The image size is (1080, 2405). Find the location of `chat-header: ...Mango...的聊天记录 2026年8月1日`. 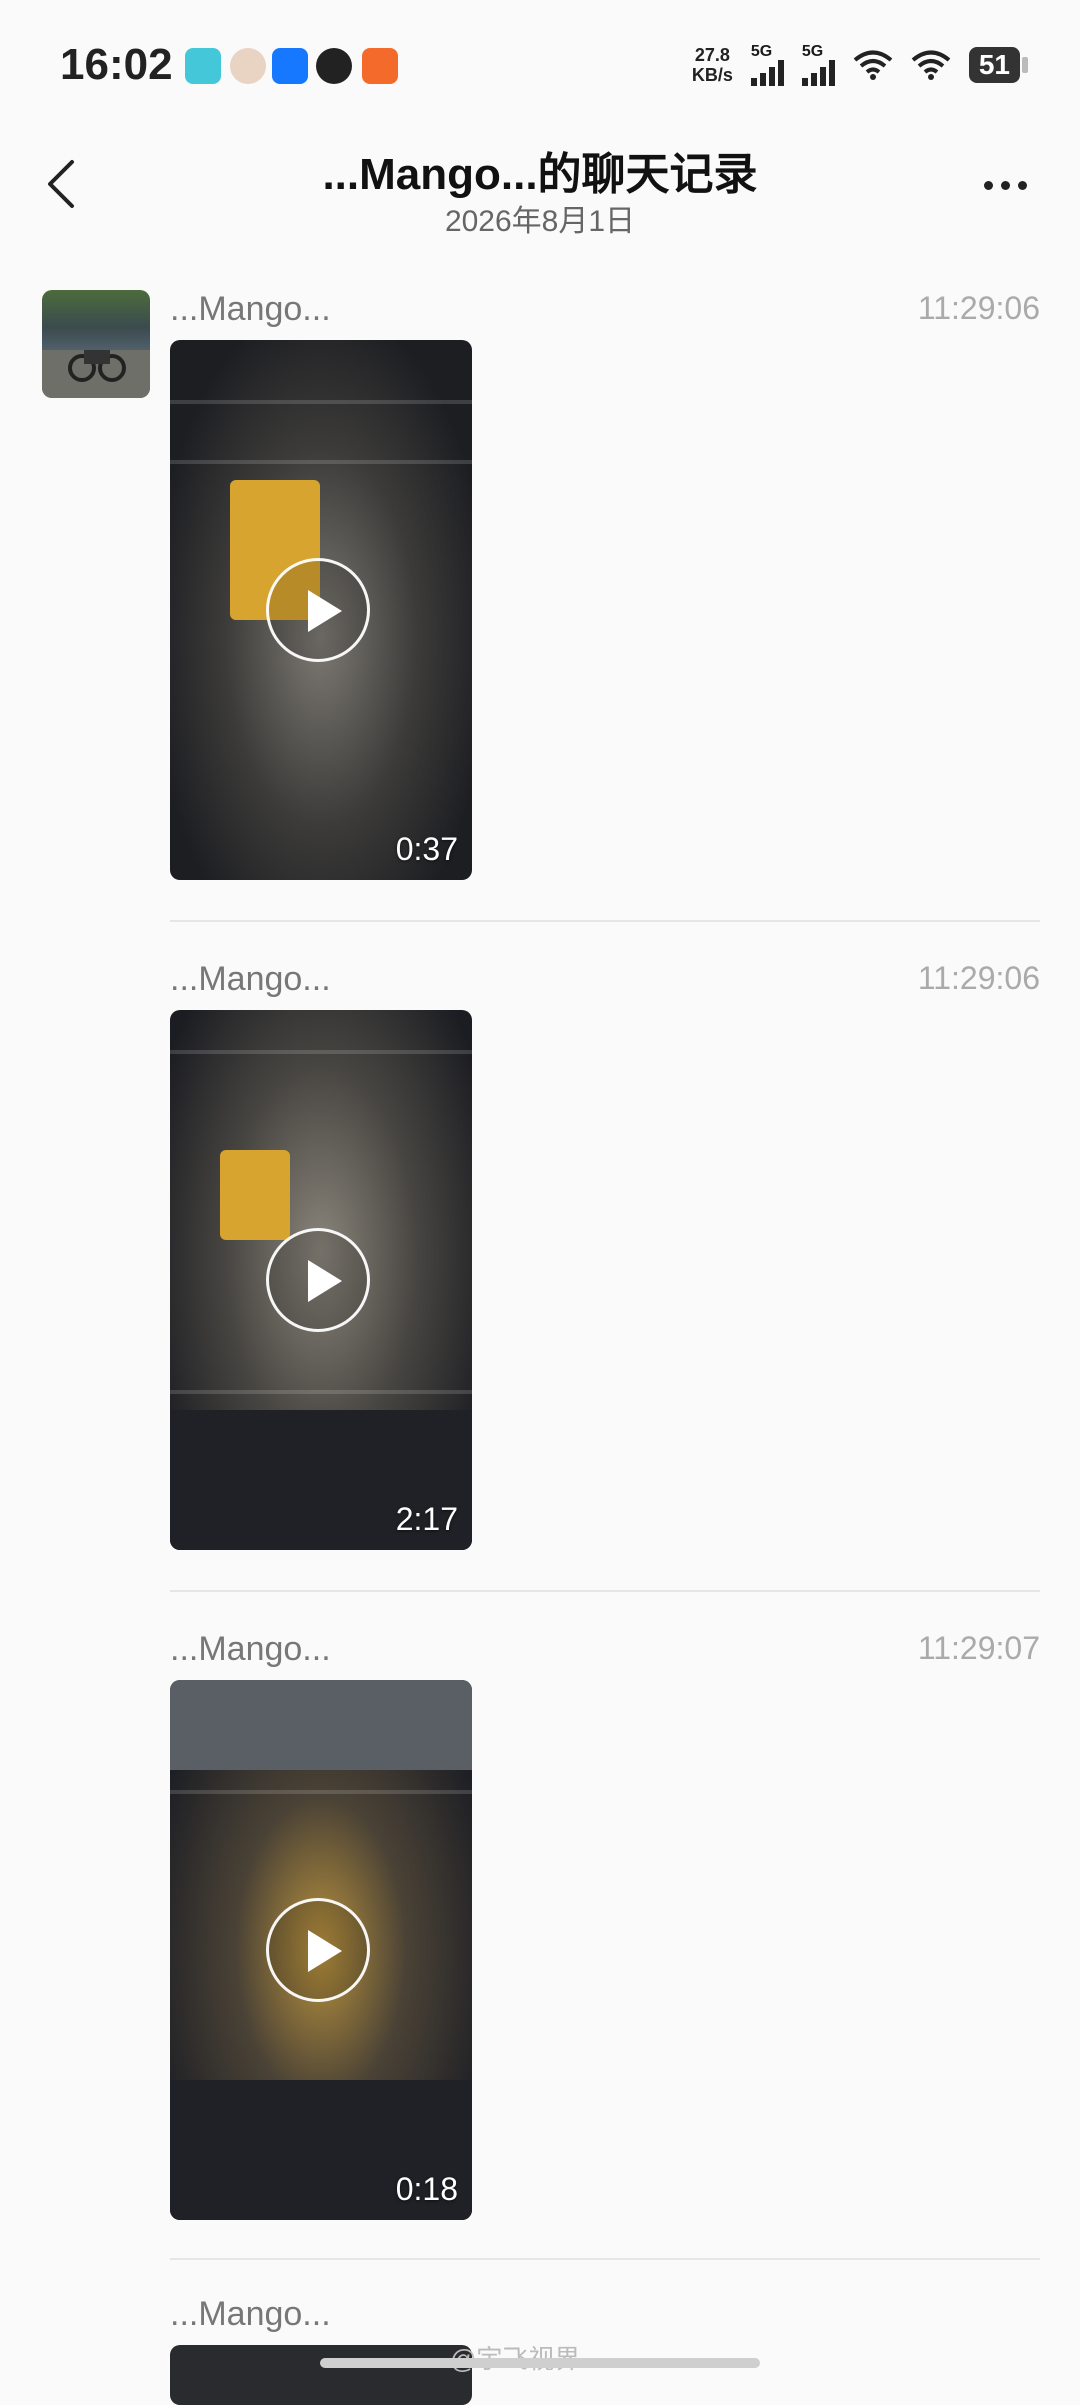

chat-header: ...Mango...的聊天记录 2026年8月1日 is located at coordinates (540, 190).